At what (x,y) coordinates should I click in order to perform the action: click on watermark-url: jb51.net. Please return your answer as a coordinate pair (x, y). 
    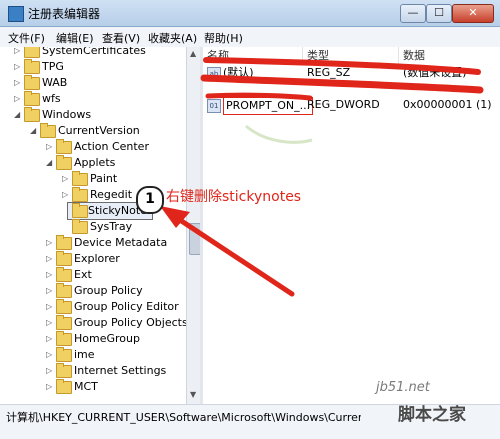
    Looking at the image, I should click on (403, 387).